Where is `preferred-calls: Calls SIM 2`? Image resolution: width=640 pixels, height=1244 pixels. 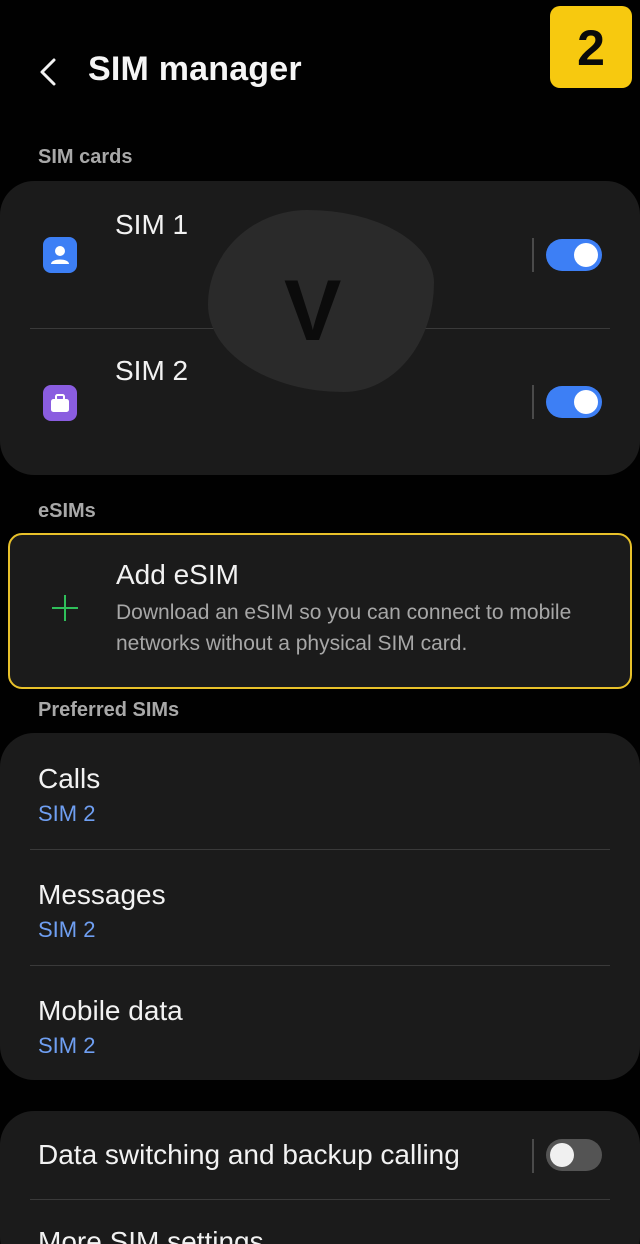 preferred-calls: Calls SIM 2 is located at coordinates (320, 790).